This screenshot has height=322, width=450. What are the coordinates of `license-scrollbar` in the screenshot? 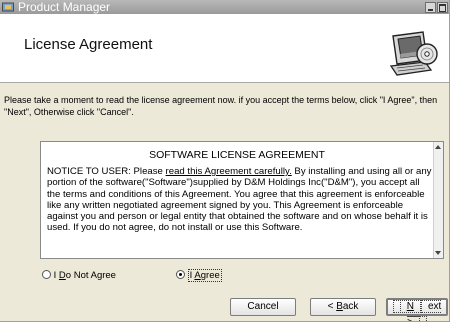 It's located at (438, 200).